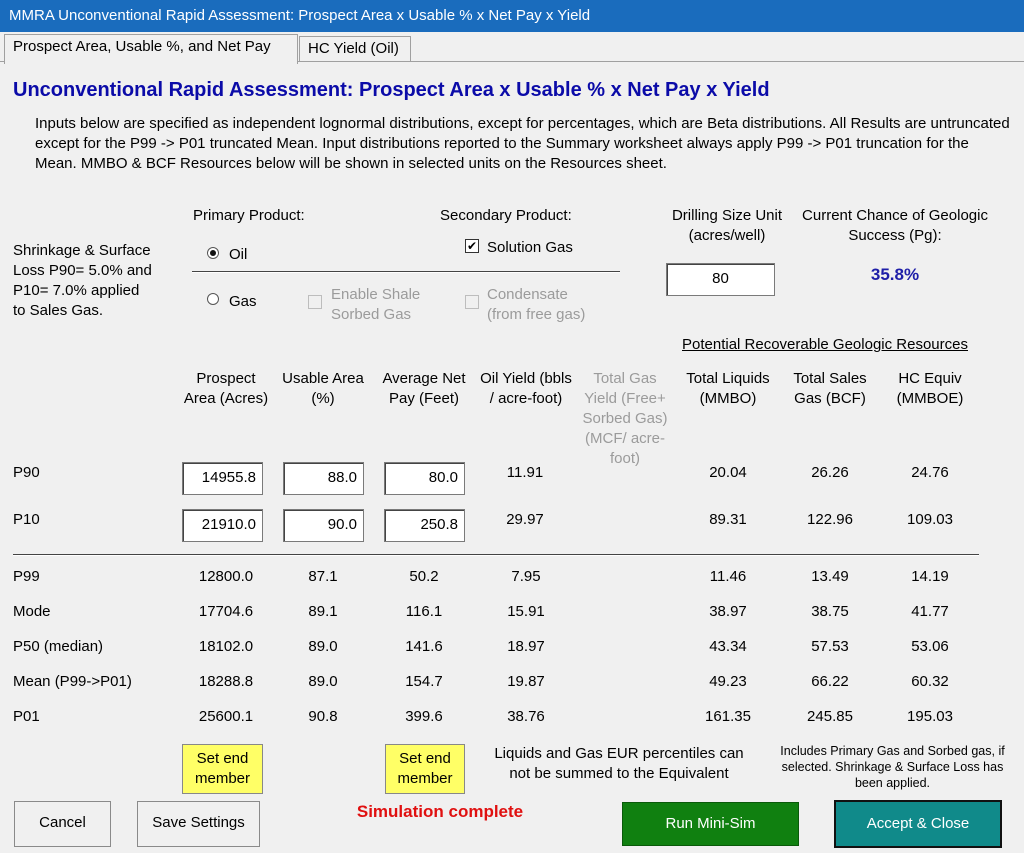 The image size is (1024, 853). Describe the element at coordinates (238, 254) in the screenshot. I see `oil-radio-label: Oil` at that location.